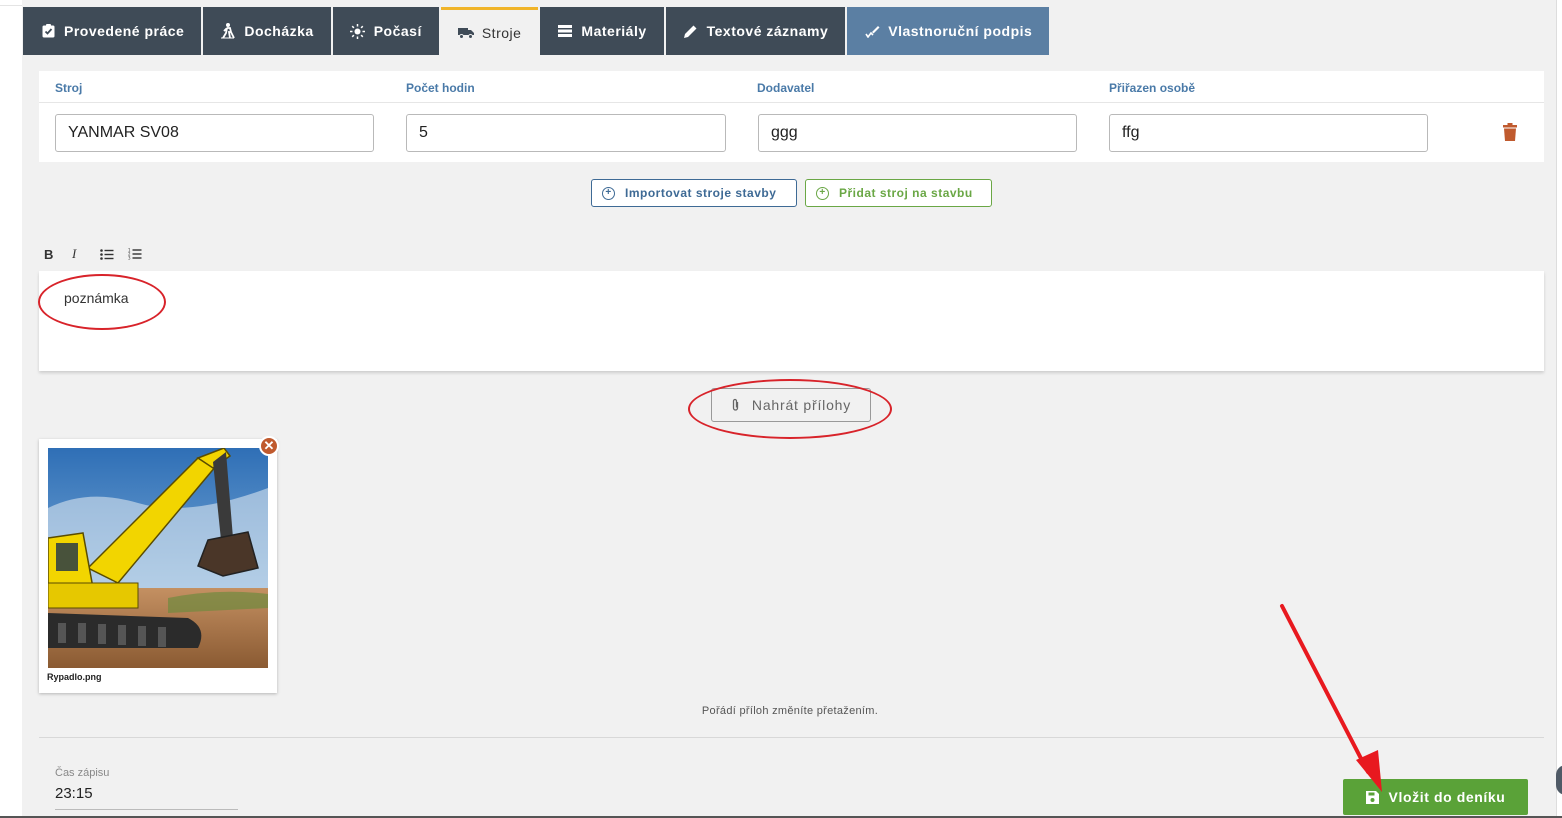  What do you see at coordinates (129, 258) in the screenshot?
I see `svg-text: 3` at bounding box center [129, 258].